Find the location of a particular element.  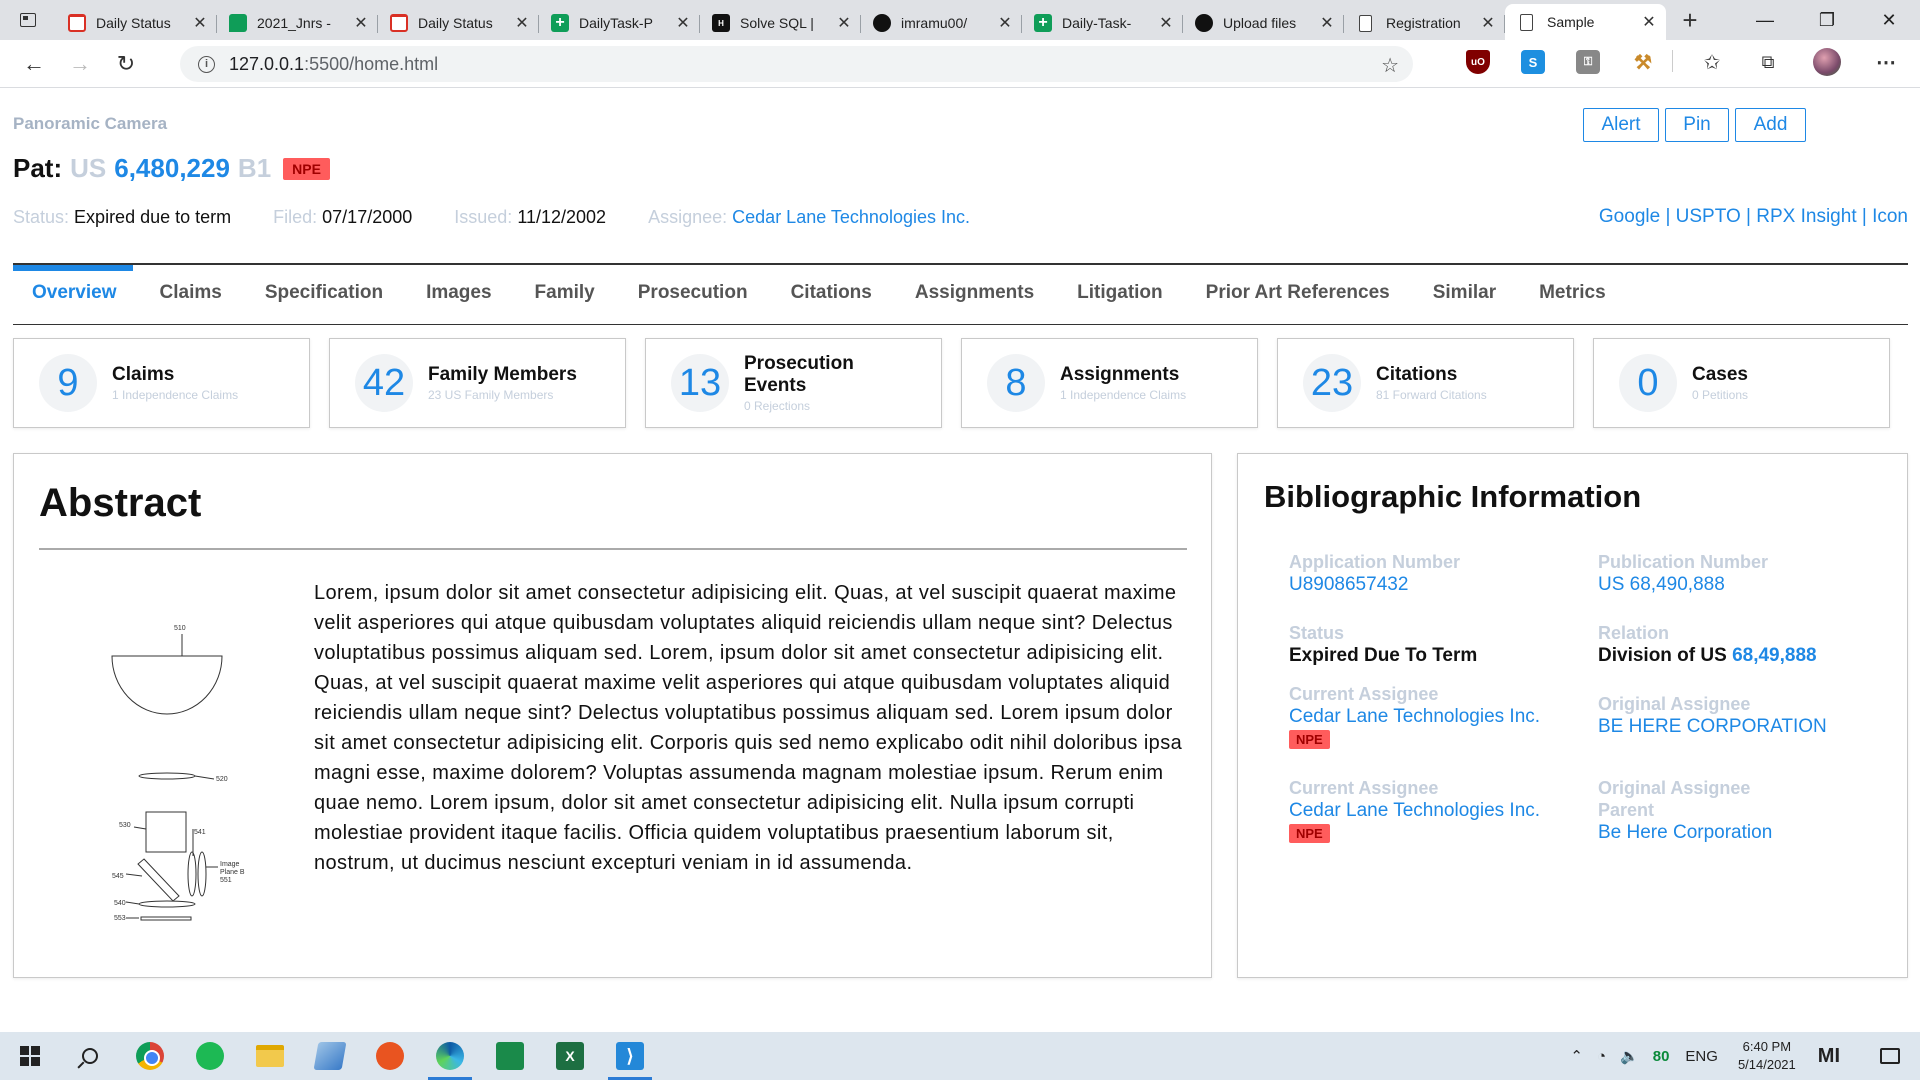

wifi-icon: ◔ is located at coordinates (1601, 1056).